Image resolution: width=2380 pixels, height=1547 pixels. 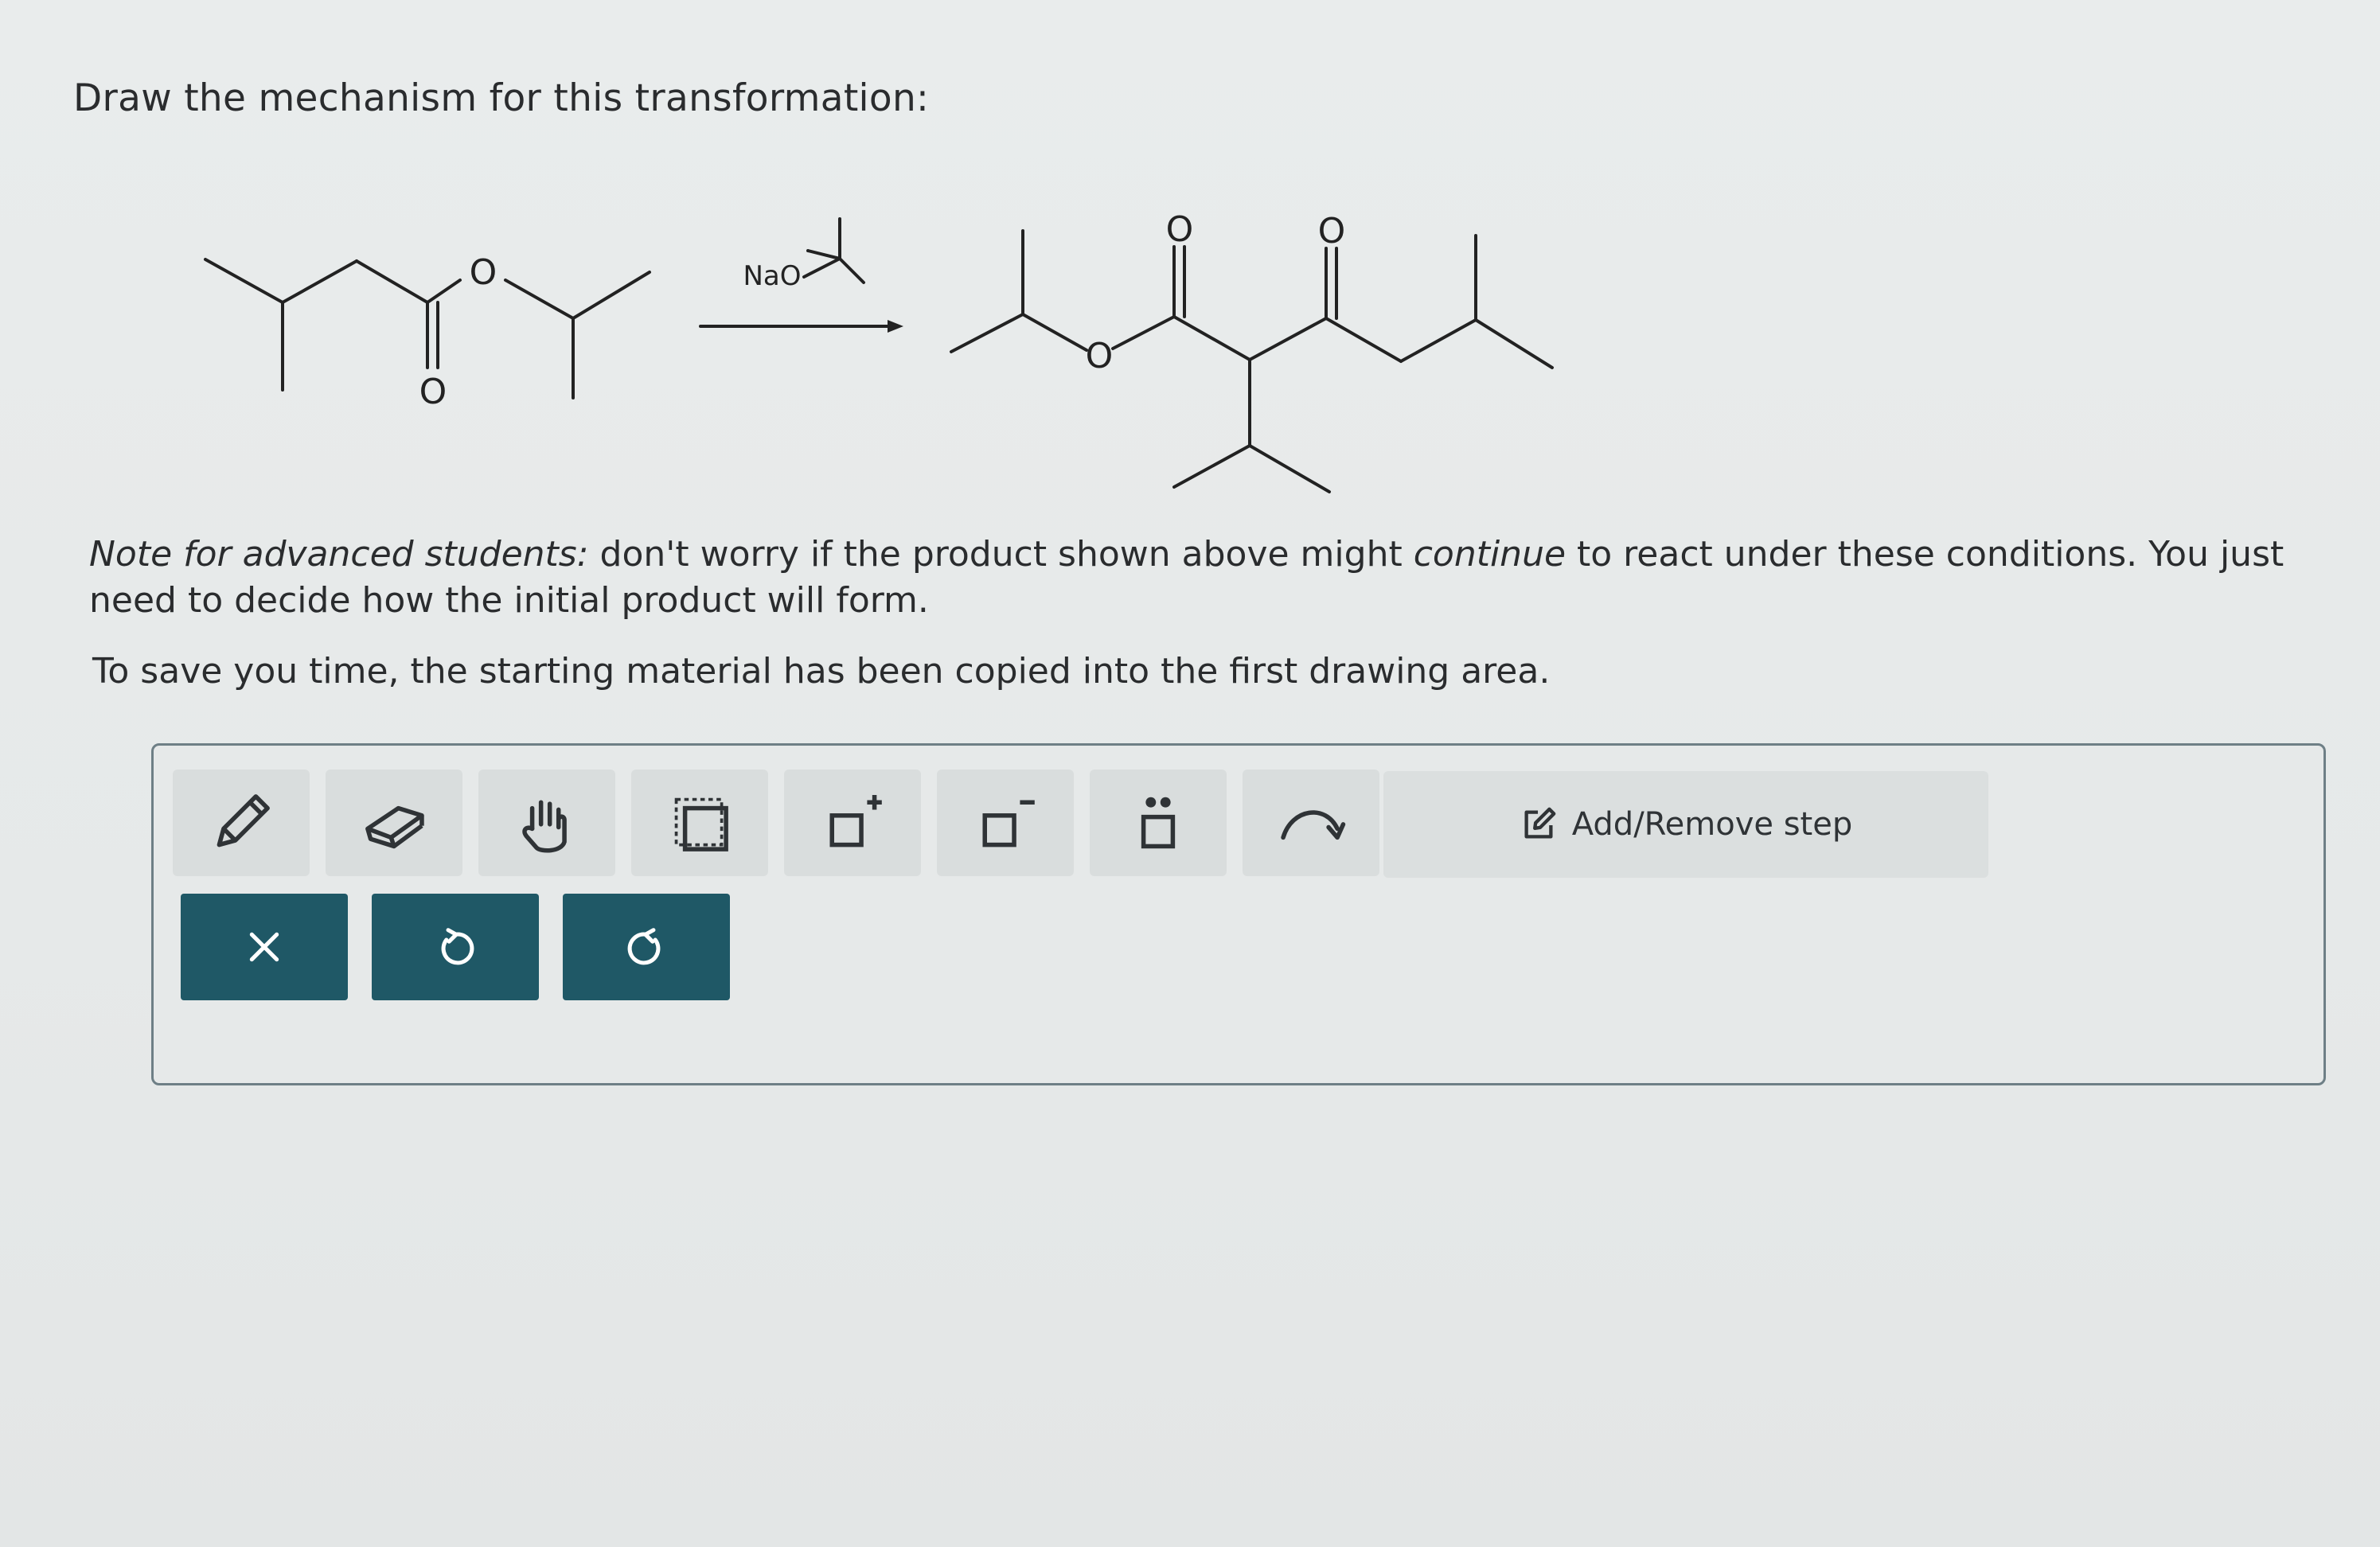 What do you see at coordinates (879, 351) in the screenshot?
I see `reaction-diagram: O O NaO O O O` at bounding box center [879, 351].